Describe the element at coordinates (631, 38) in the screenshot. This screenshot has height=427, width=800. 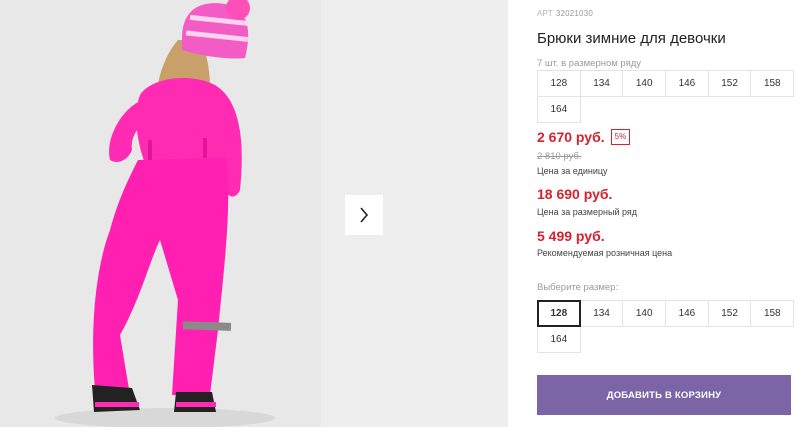
I see `product-title: Брюки зимние для девочки` at that location.